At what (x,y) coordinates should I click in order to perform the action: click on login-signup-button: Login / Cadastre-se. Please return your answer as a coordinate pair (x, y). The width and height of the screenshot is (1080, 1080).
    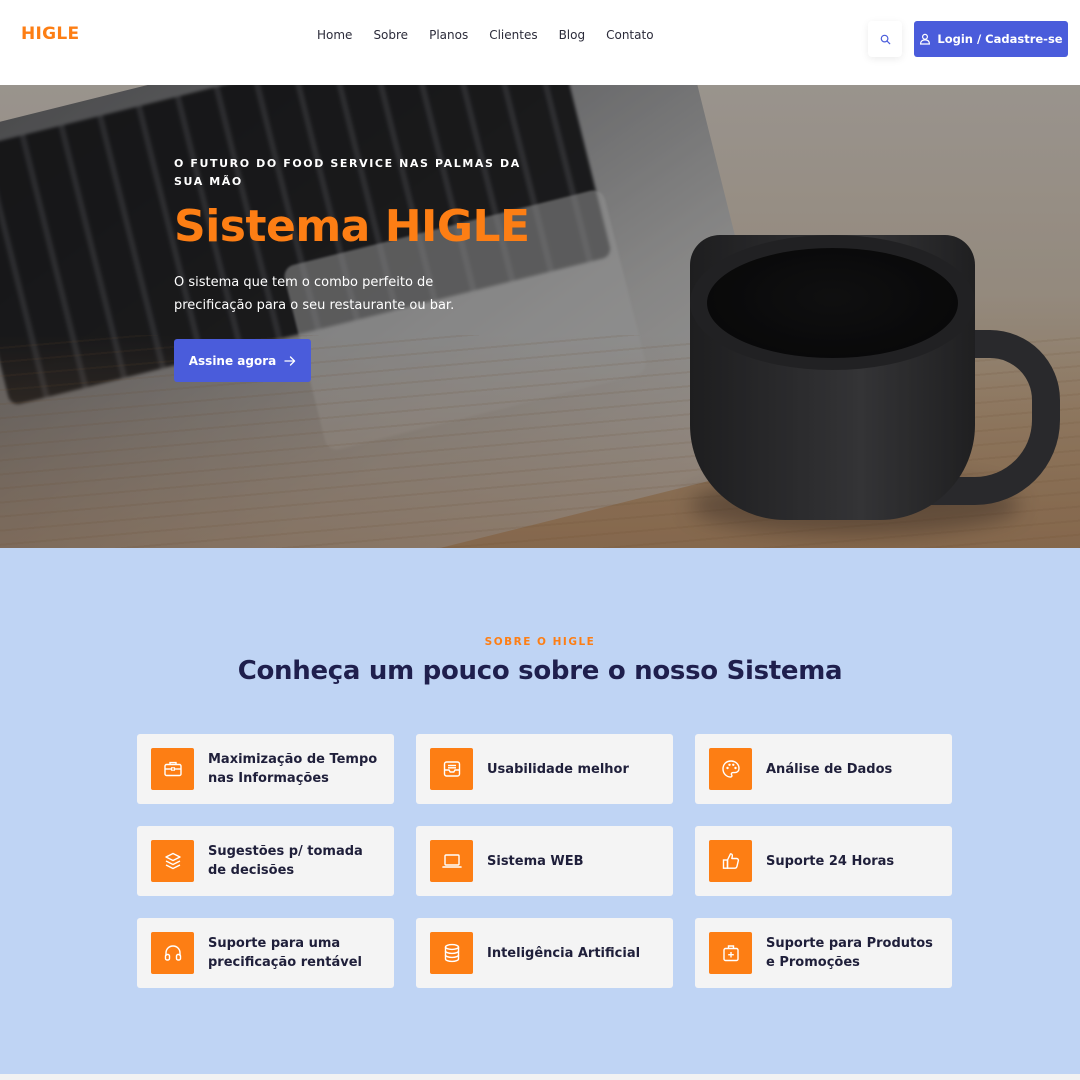
    Looking at the image, I should click on (991, 39).